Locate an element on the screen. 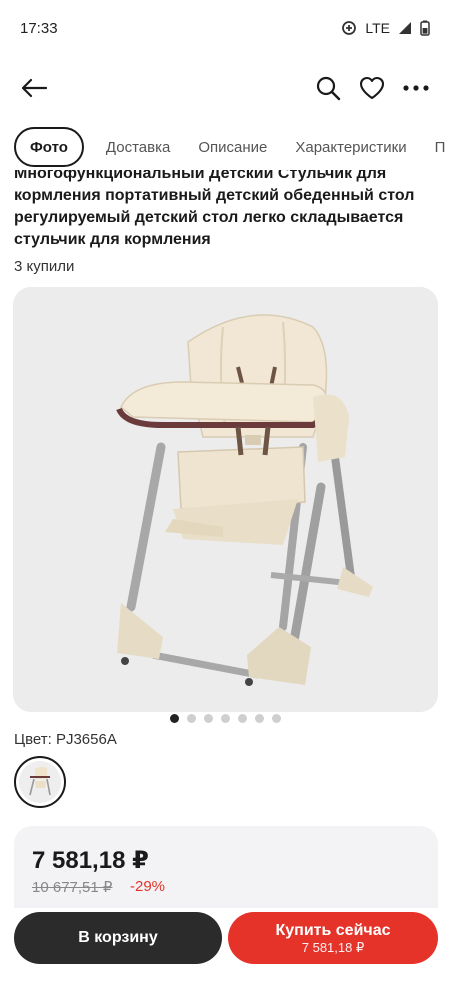 The width and height of the screenshot is (450, 1000). status-time: 17:33 is located at coordinates (39, 28).